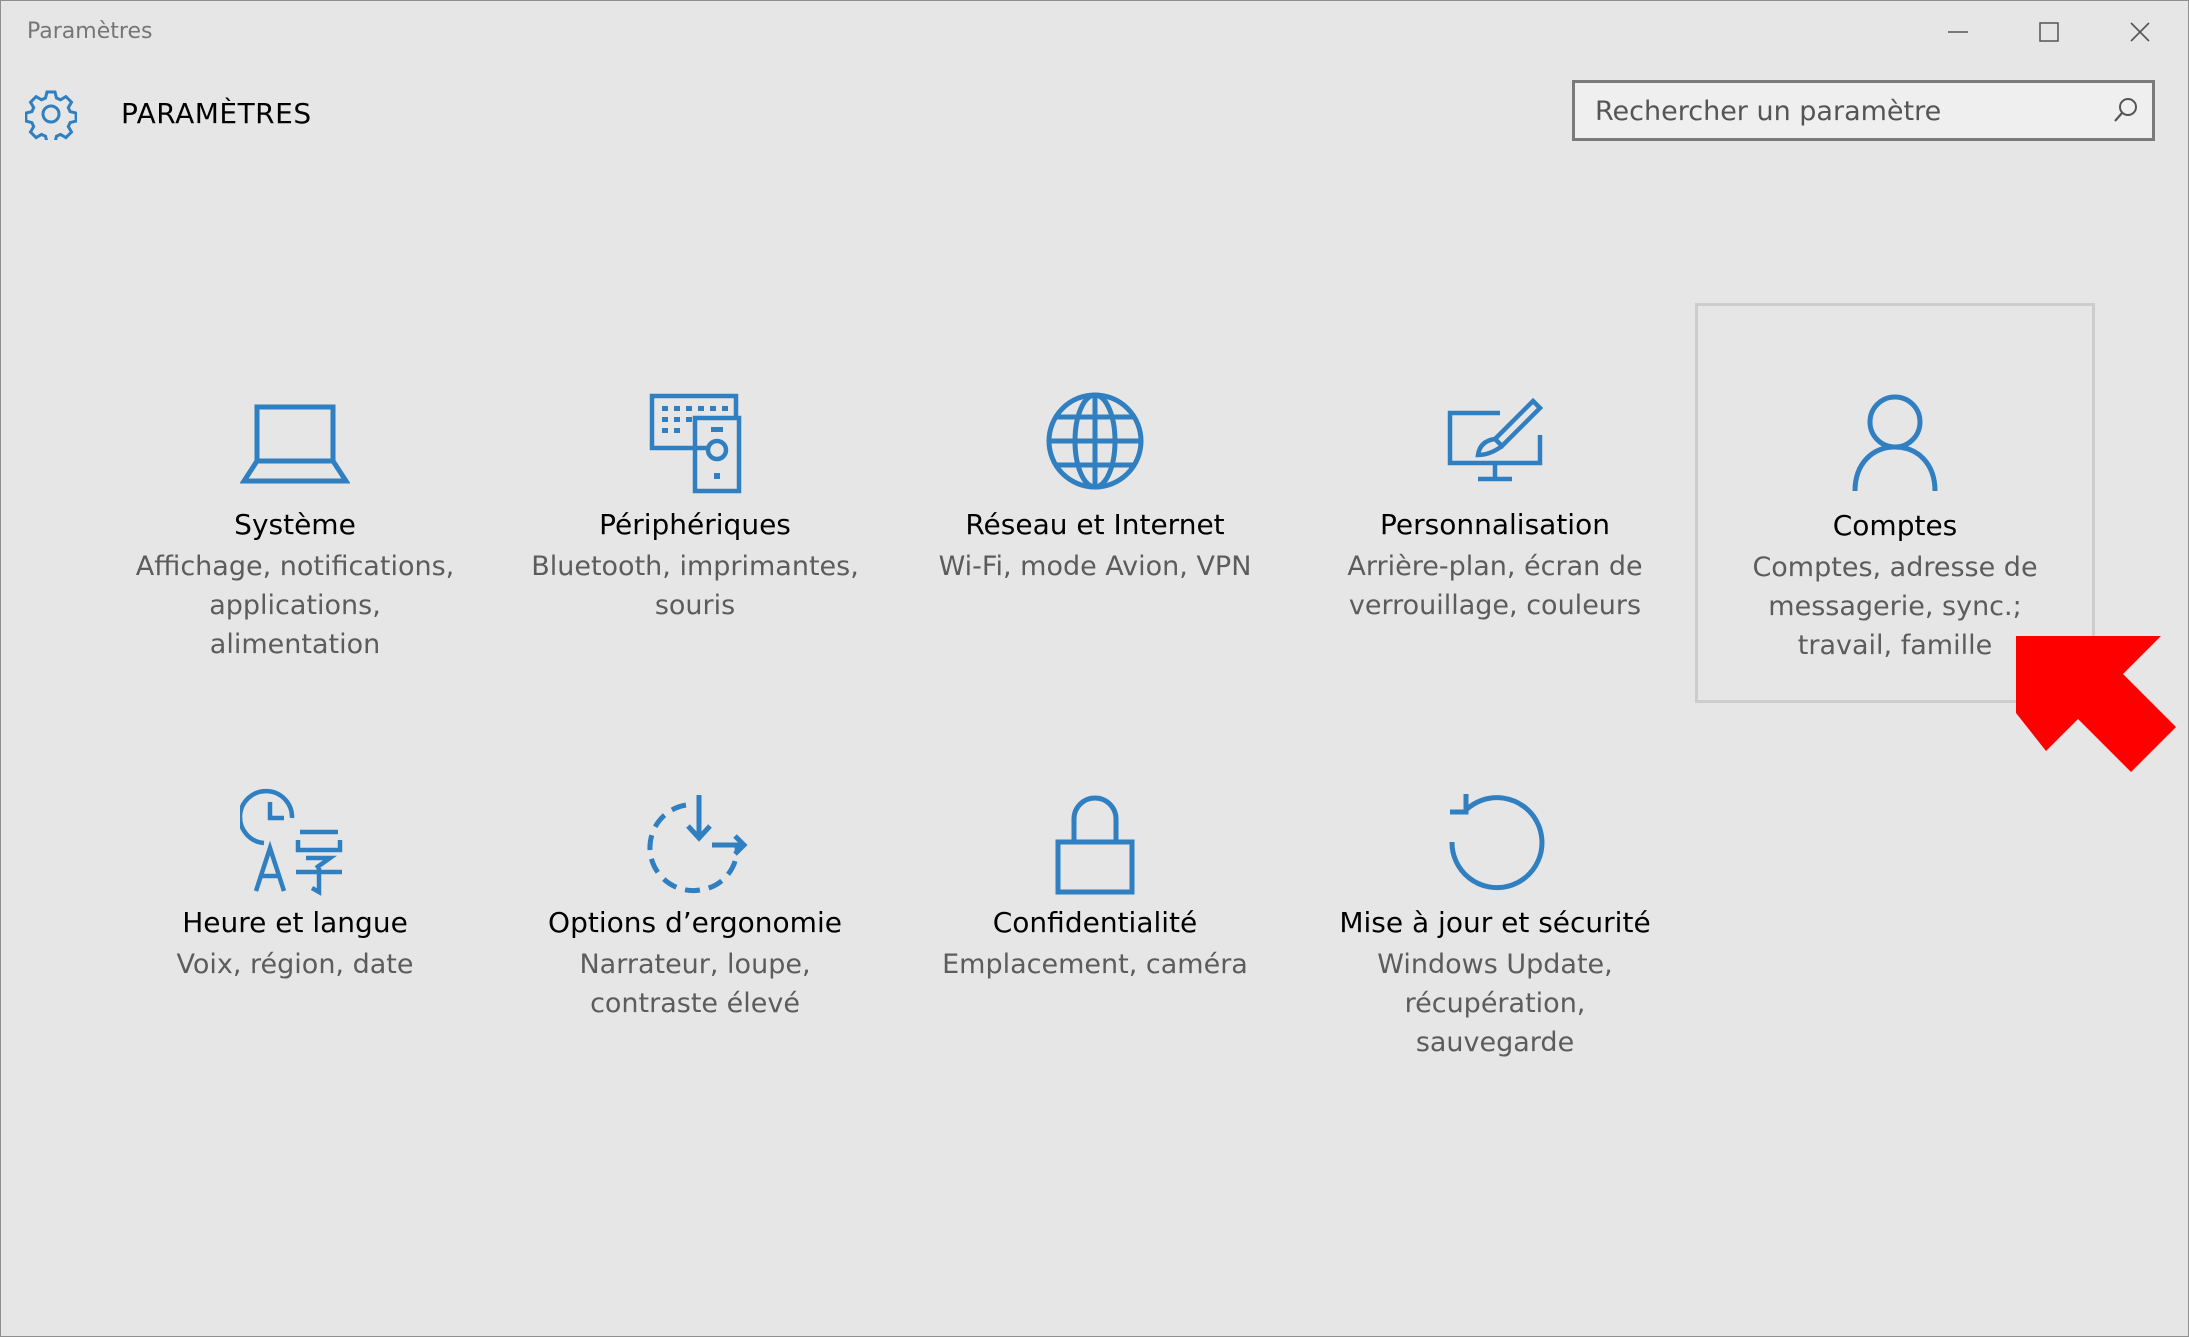  What do you see at coordinates (295, 922) in the screenshot?
I see `tile-name: Heure et langue` at bounding box center [295, 922].